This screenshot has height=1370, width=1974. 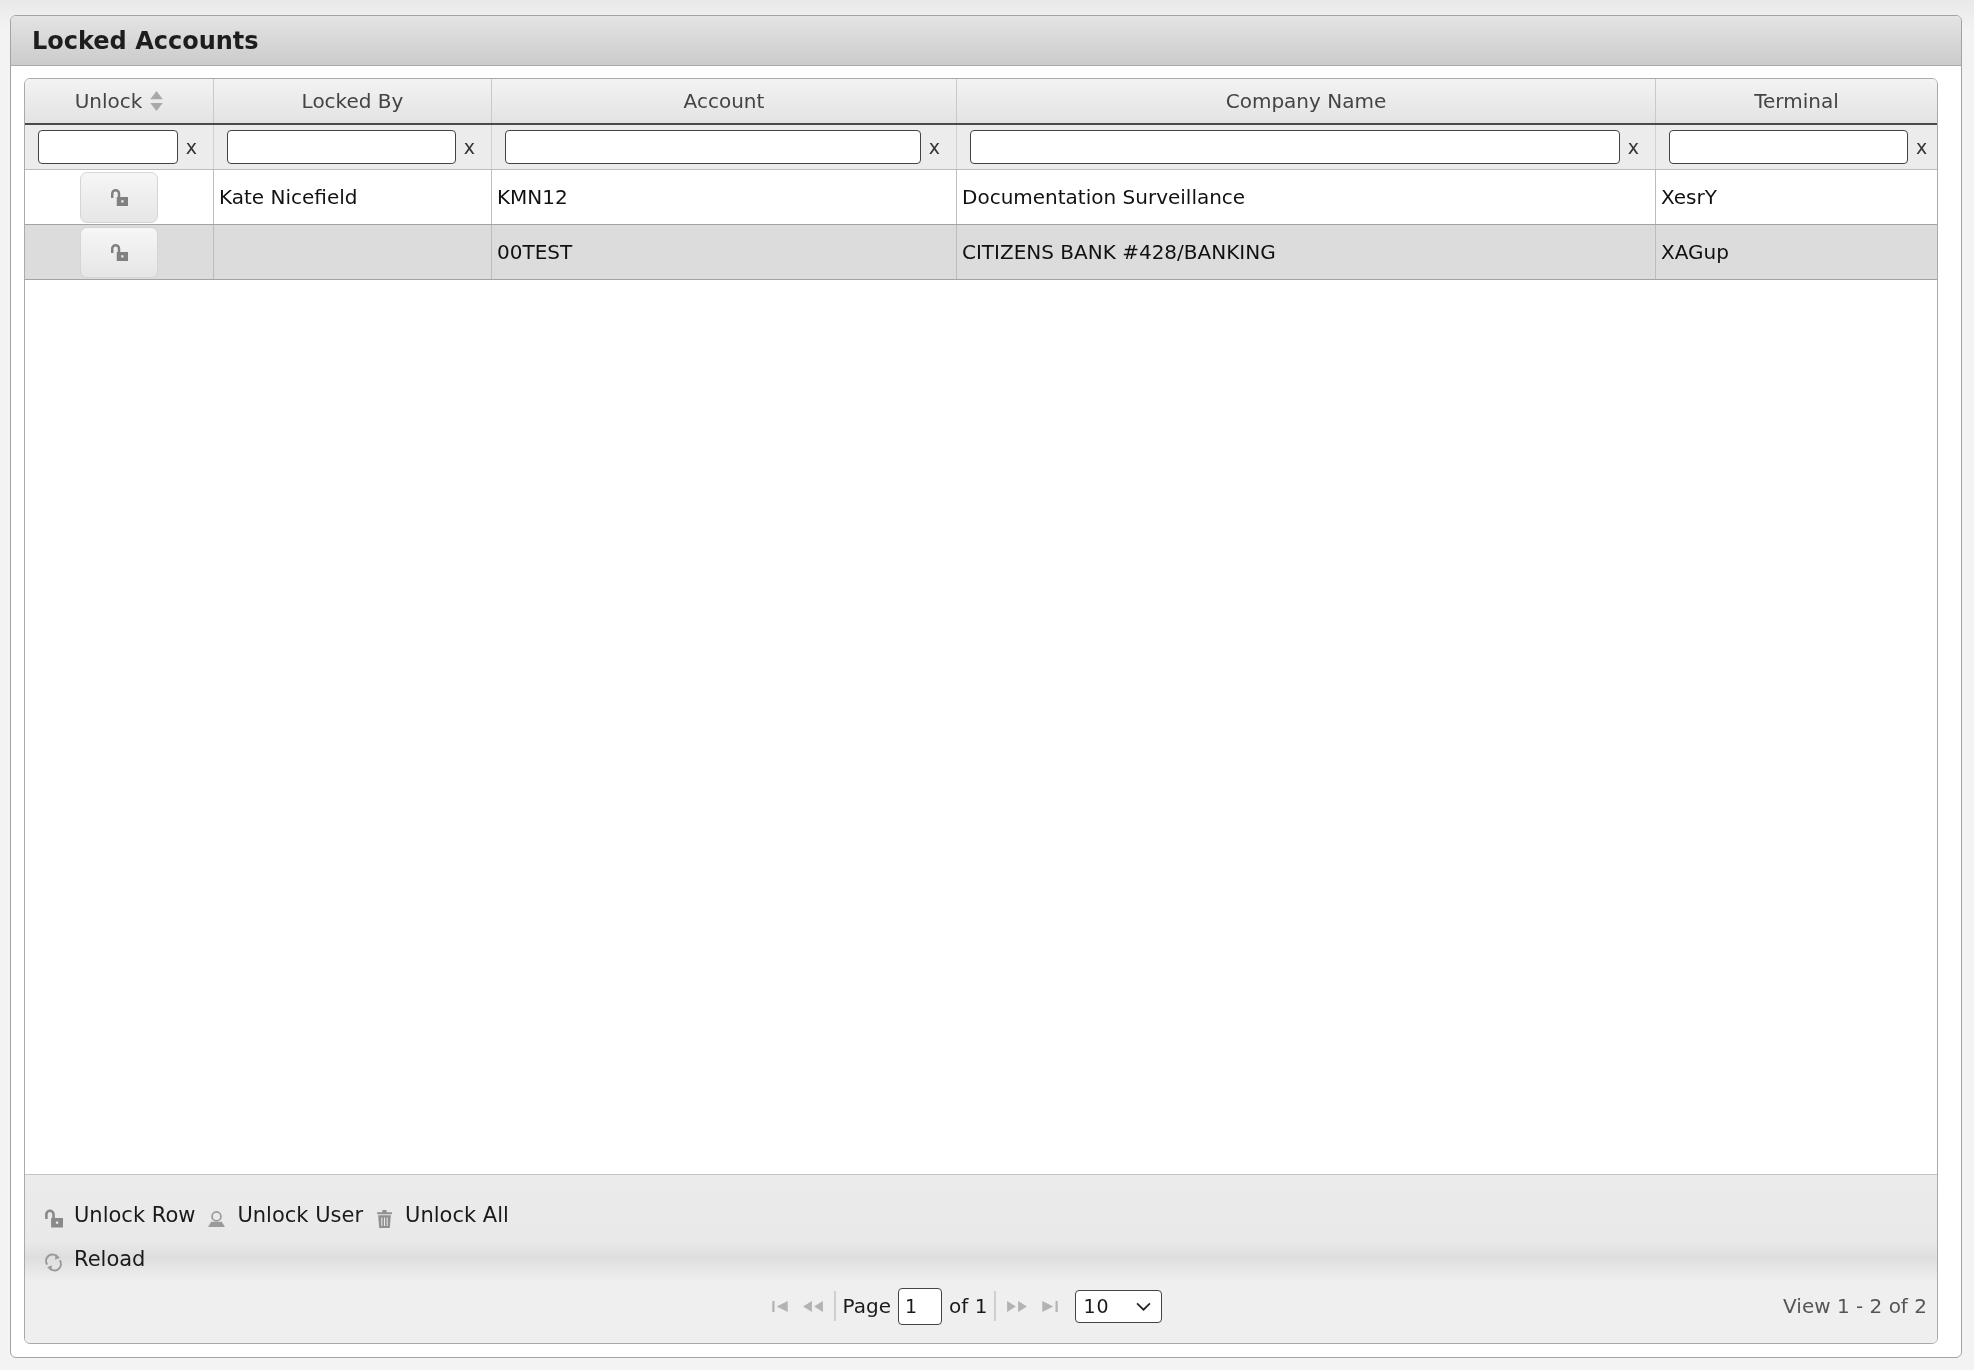 I want to click on panel-title: Locked Accounts, so click(x=145, y=40).